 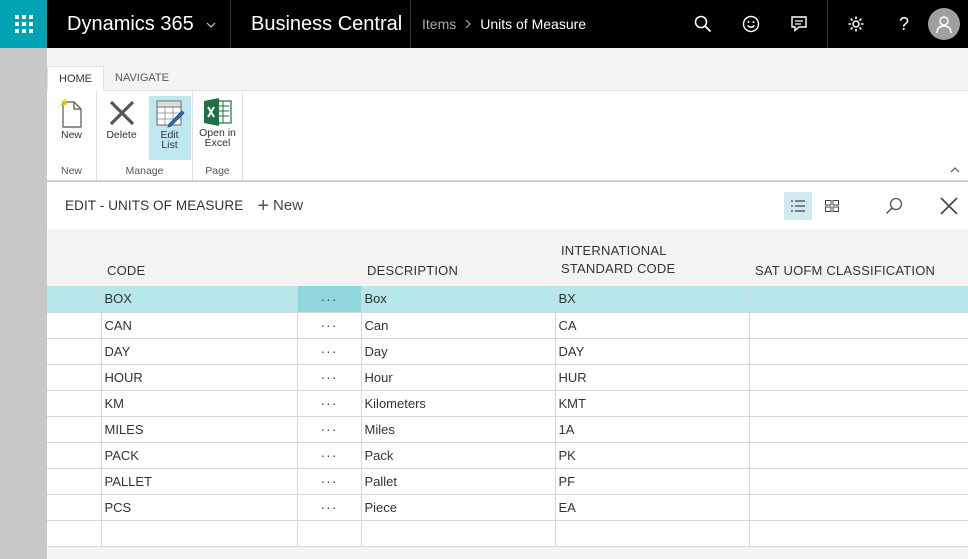 I want to click on breadcrumb-items: Items, so click(x=439, y=24).